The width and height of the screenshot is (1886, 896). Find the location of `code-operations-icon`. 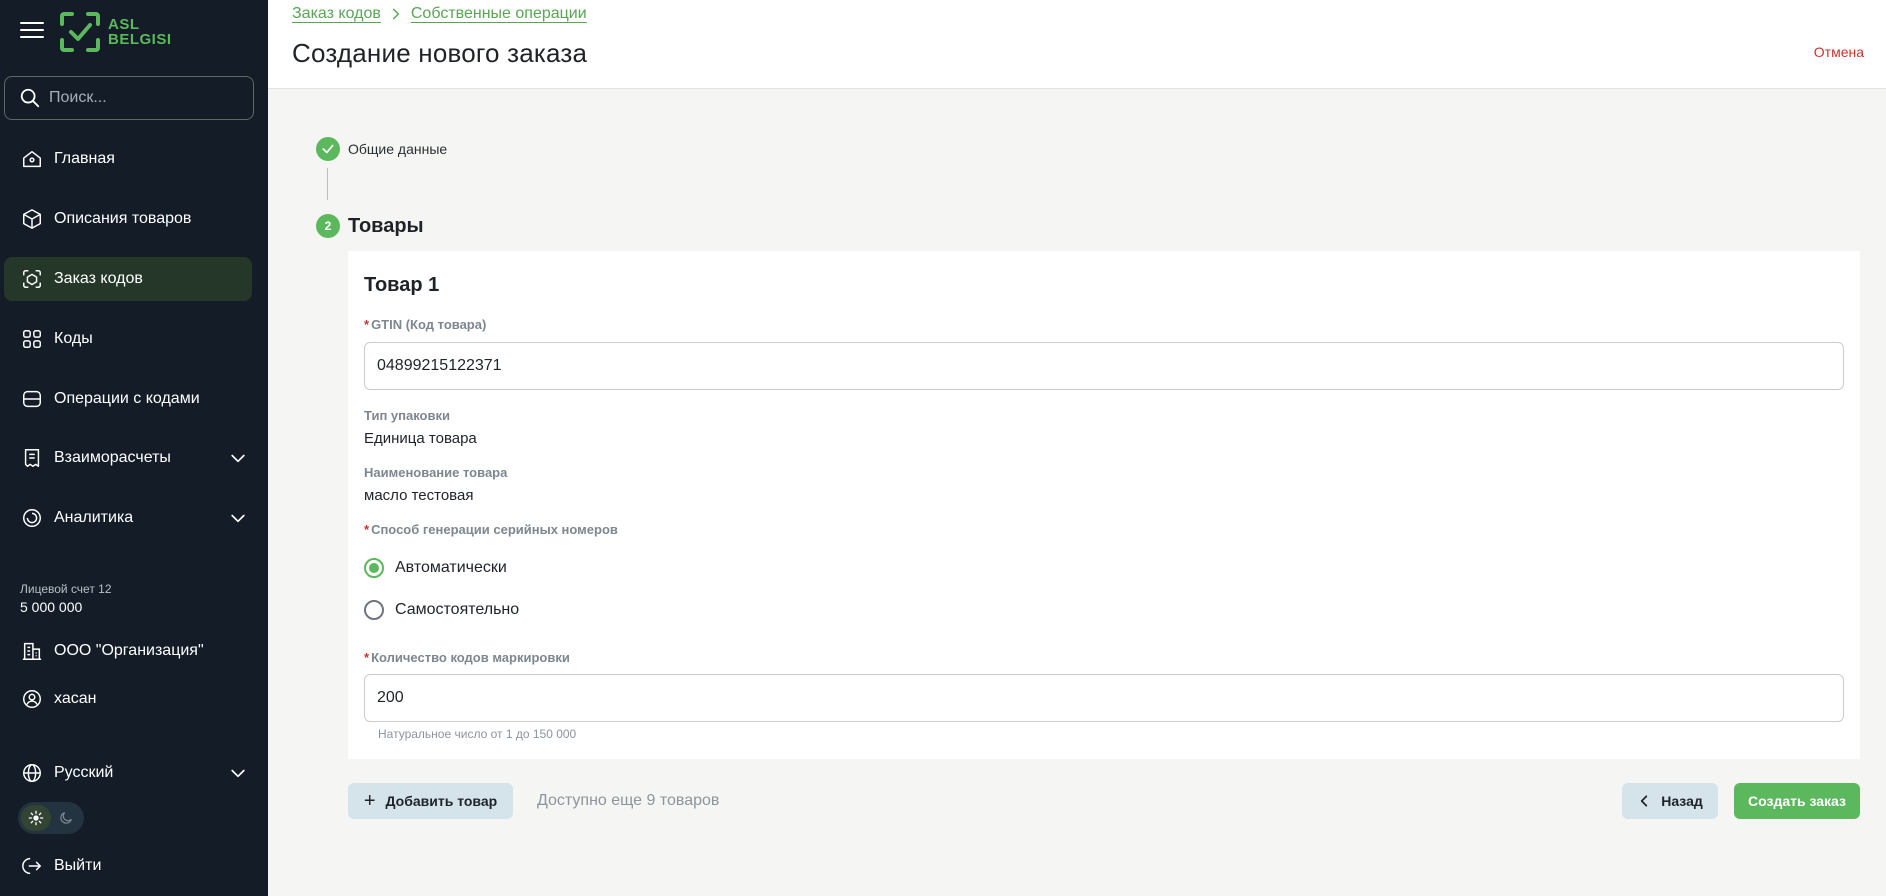

code-operations-icon is located at coordinates (32, 399).